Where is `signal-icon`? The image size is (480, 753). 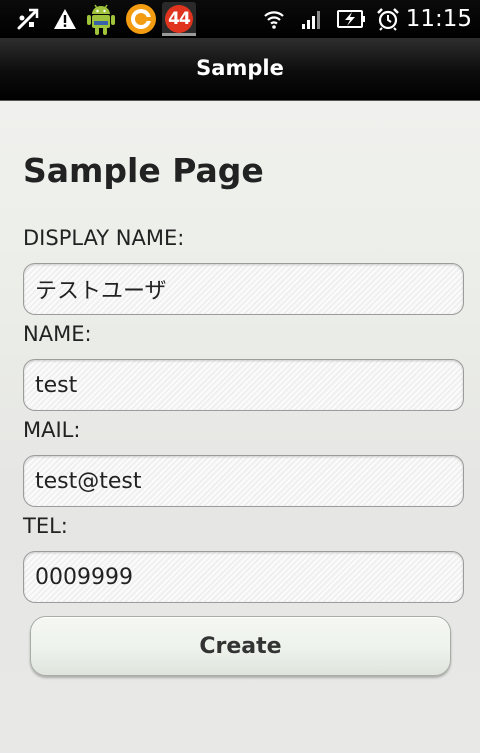
signal-icon is located at coordinates (312, 19).